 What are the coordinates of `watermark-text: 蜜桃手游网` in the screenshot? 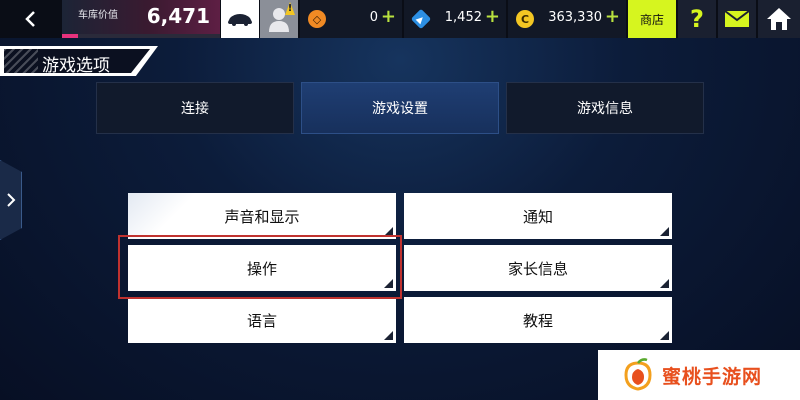 It's located at (712, 376).